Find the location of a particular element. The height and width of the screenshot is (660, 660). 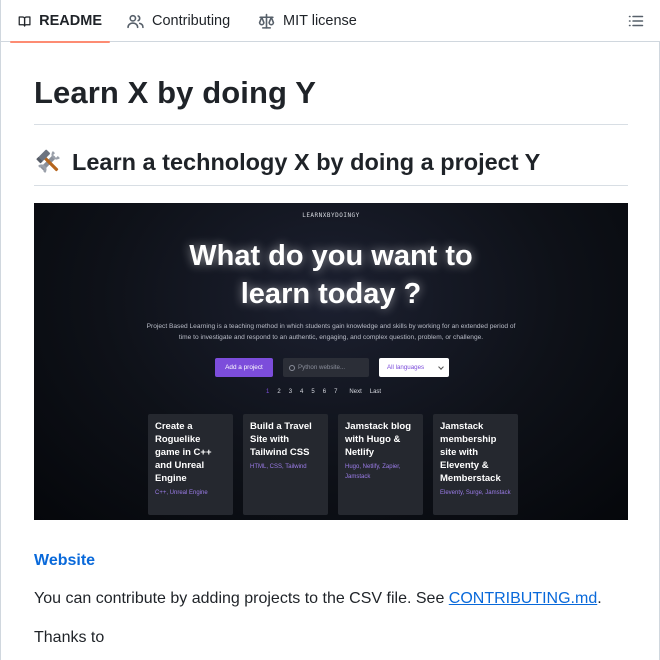

tab-contributing-label: Contributing is located at coordinates (191, 21).